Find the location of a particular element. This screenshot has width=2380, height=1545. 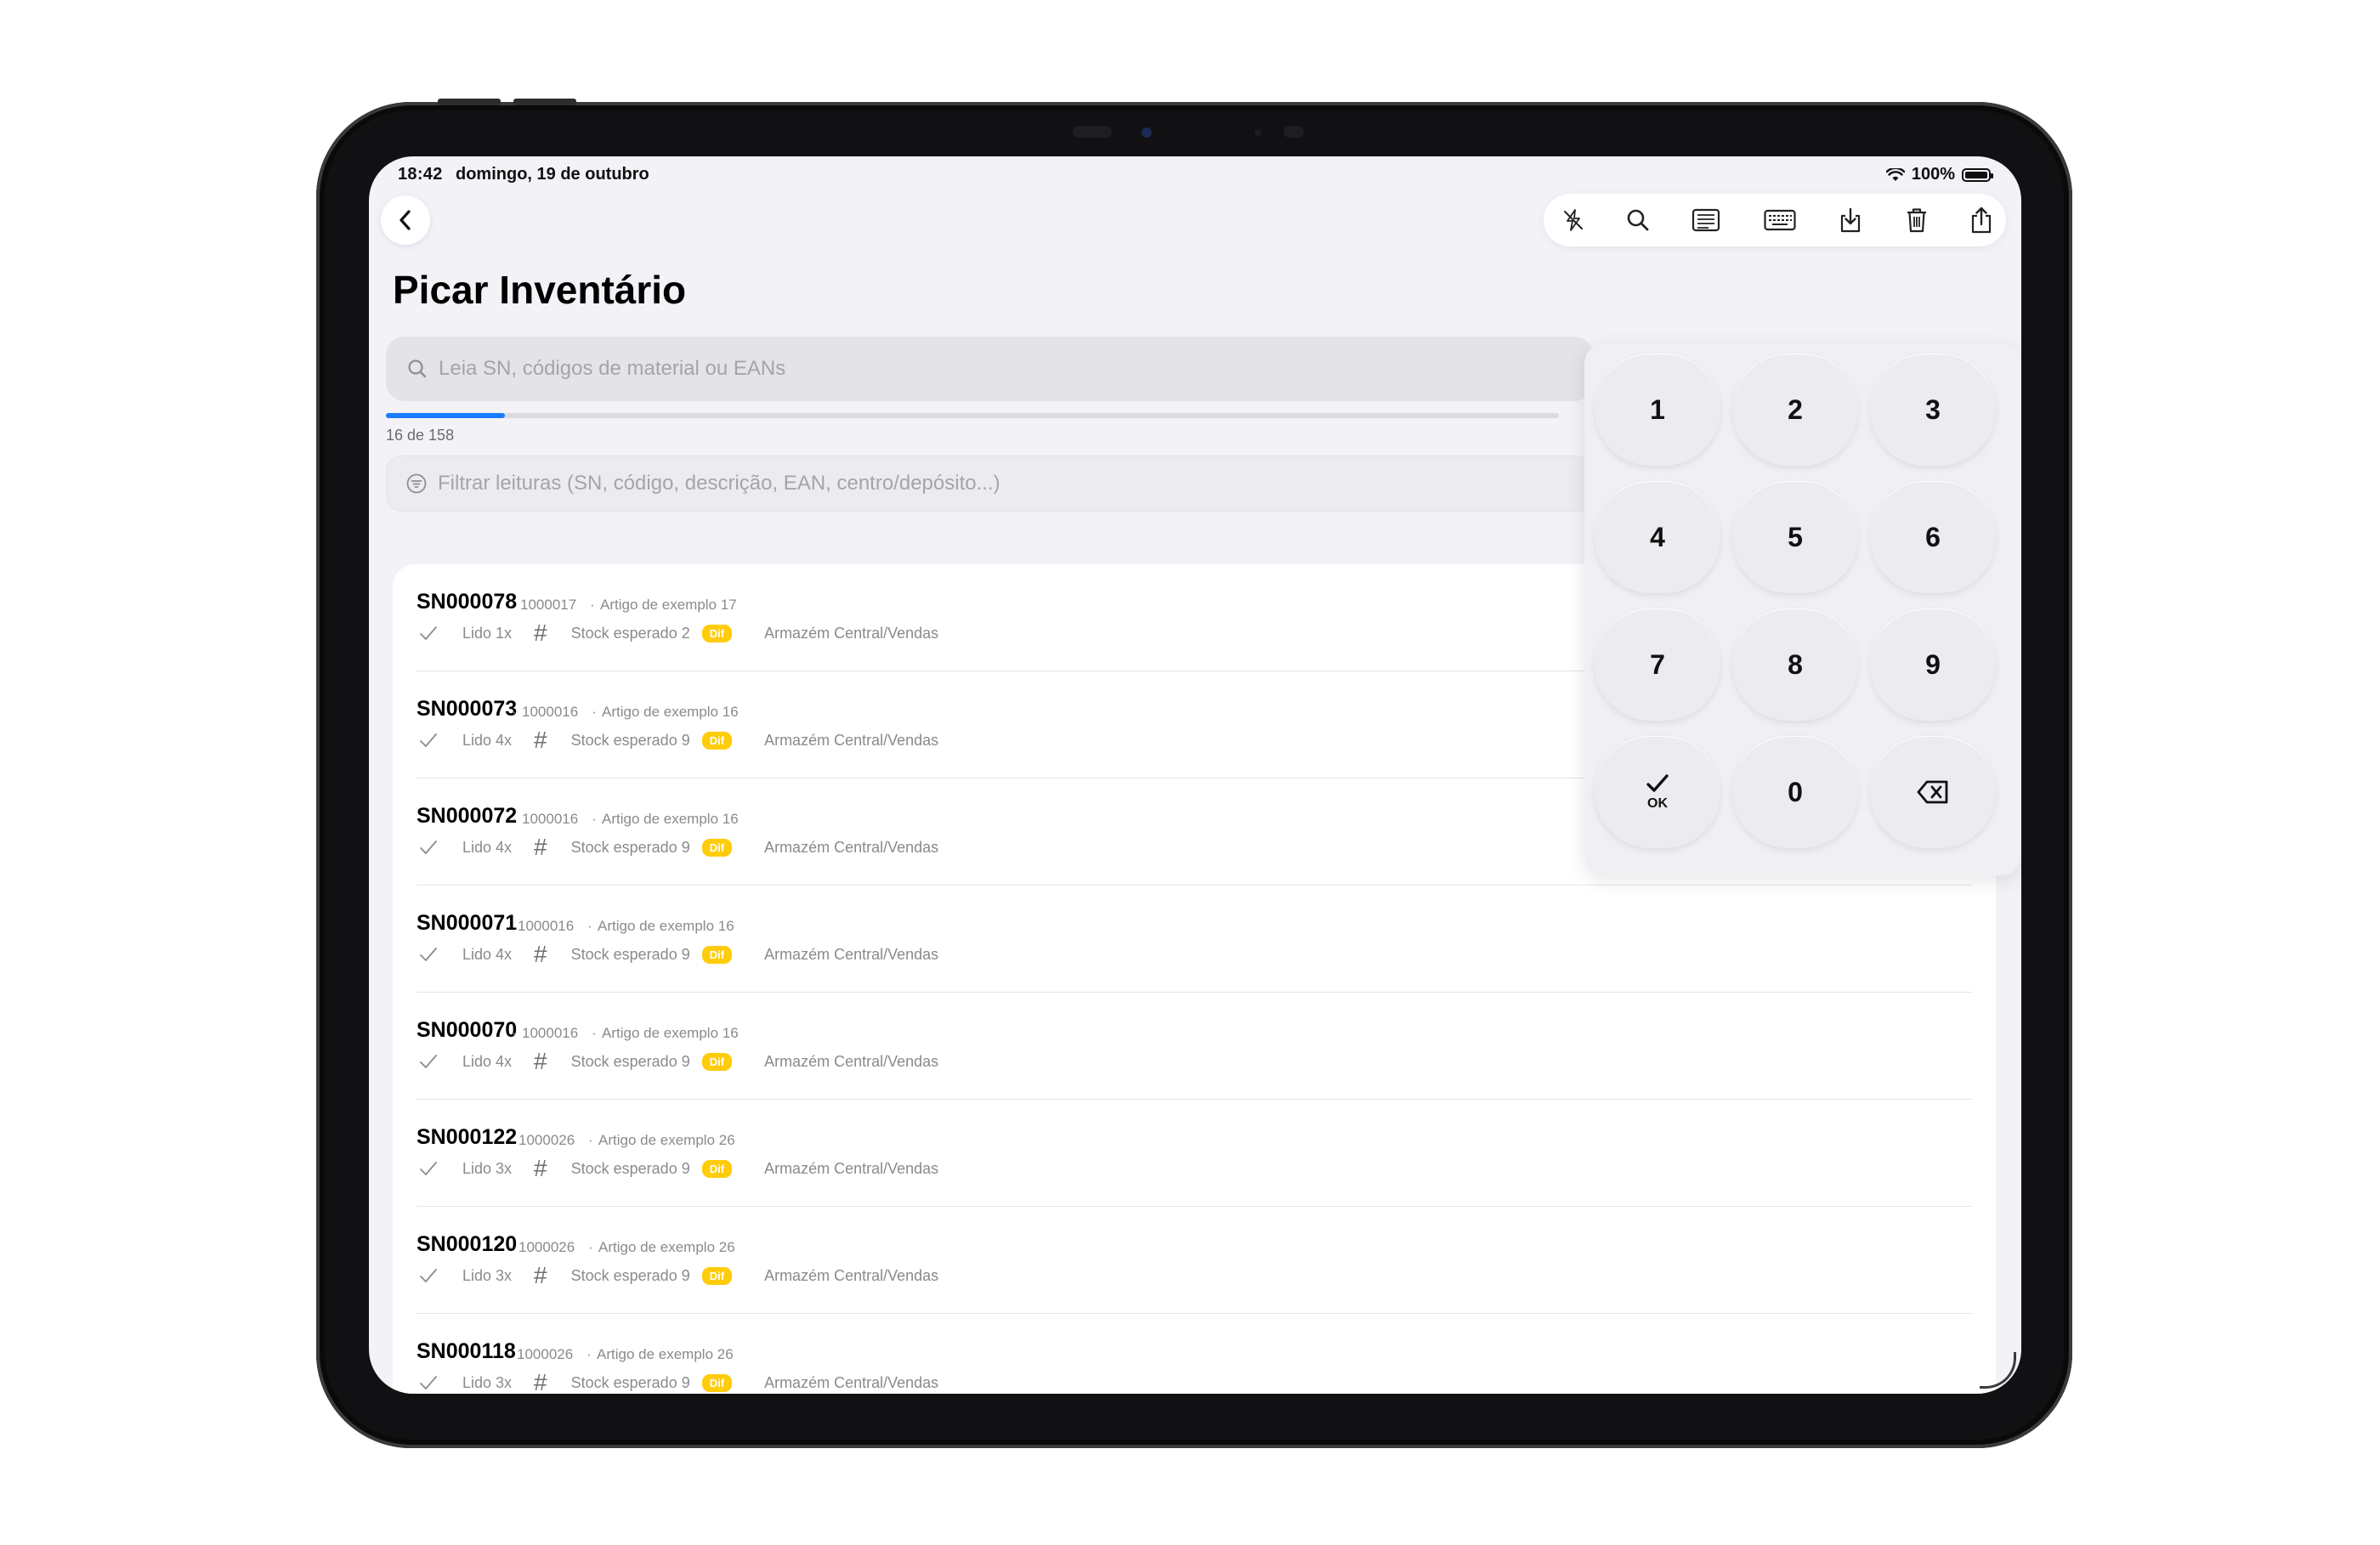

item-sn: SN000073 is located at coordinates (467, 709).